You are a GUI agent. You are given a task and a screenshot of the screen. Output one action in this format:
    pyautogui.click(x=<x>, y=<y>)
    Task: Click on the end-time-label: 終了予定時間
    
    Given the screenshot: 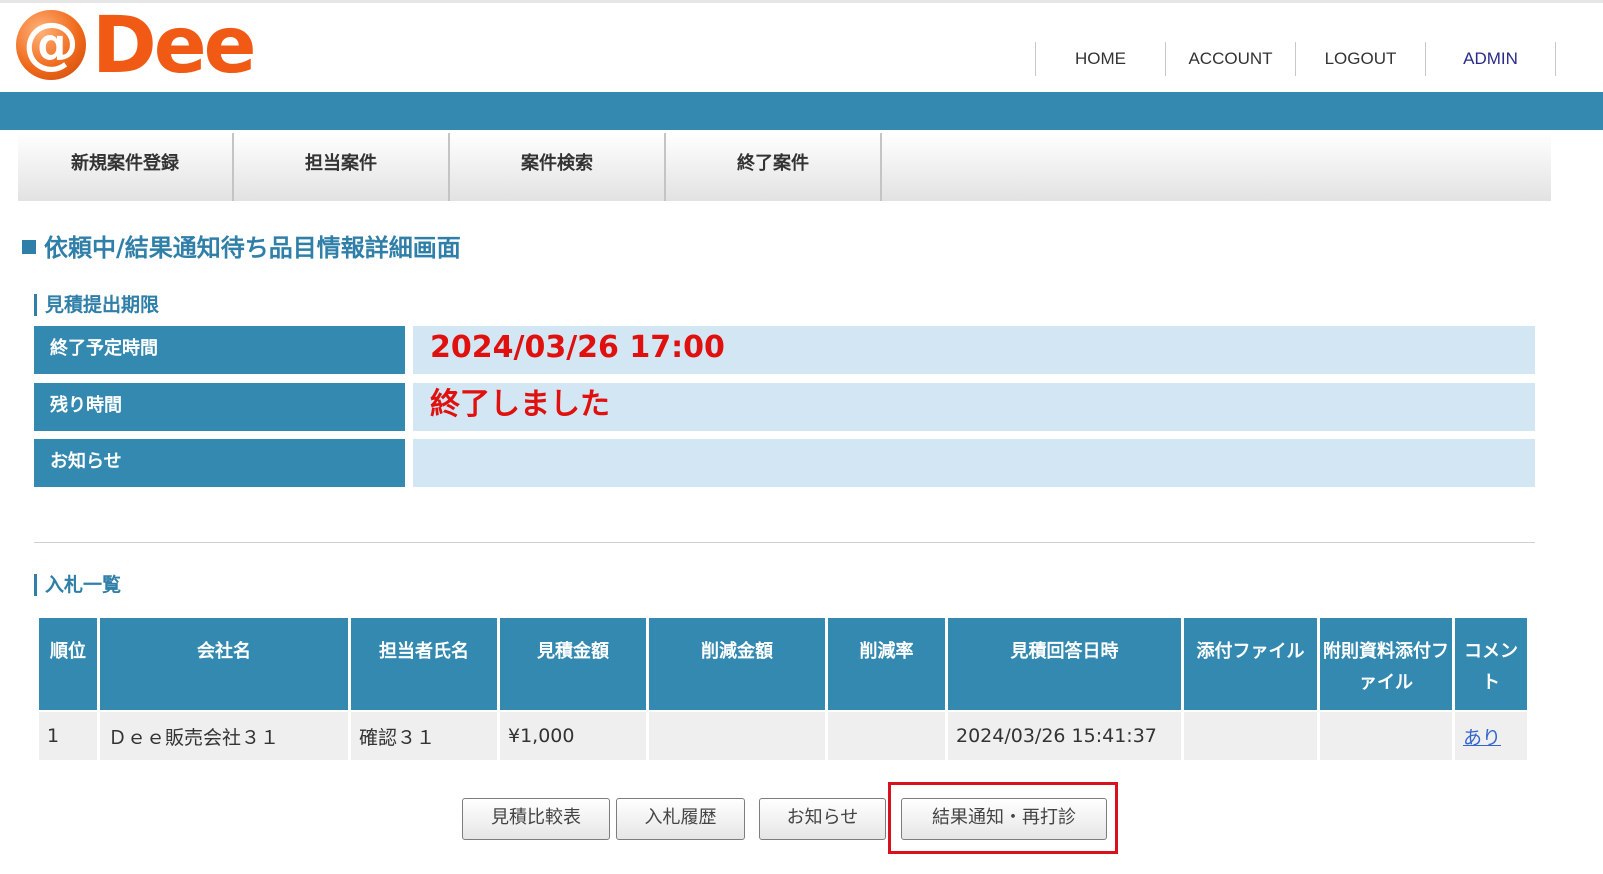 What is the action you would take?
    pyautogui.click(x=219, y=350)
    